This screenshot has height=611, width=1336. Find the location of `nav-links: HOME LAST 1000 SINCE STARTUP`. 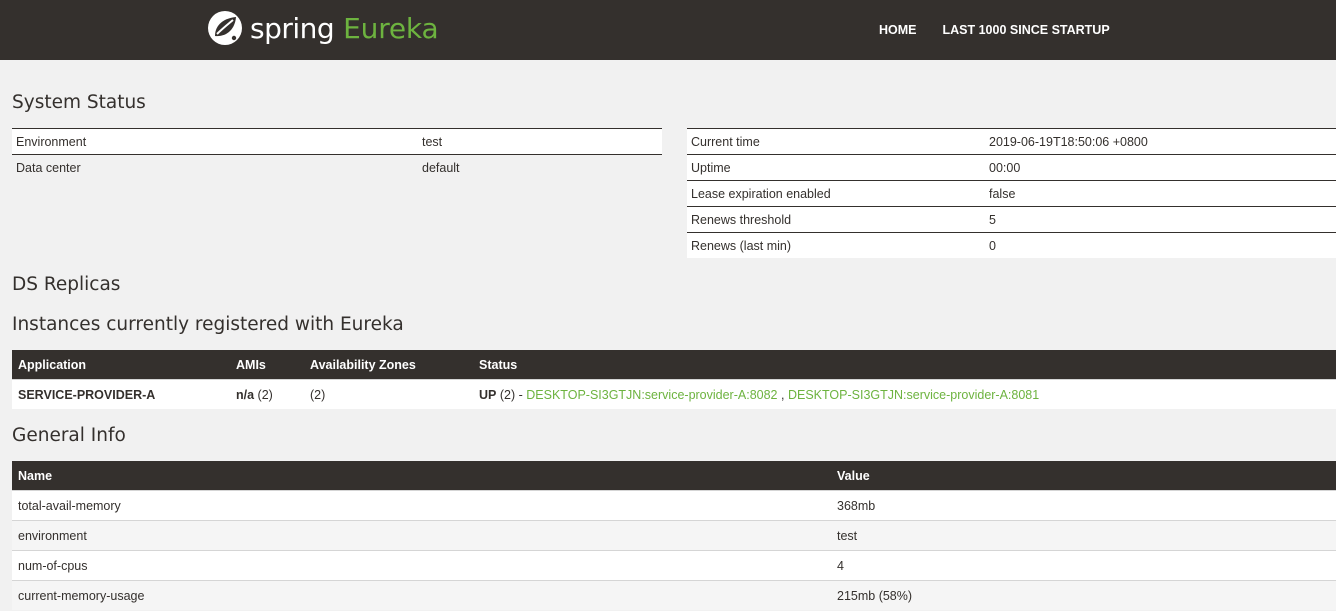

nav-links: HOME LAST 1000 SINCE STARTUP is located at coordinates (994, 30).